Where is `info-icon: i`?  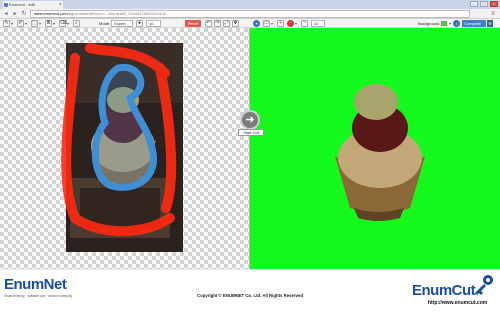 info-icon: i is located at coordinates (456, 23).